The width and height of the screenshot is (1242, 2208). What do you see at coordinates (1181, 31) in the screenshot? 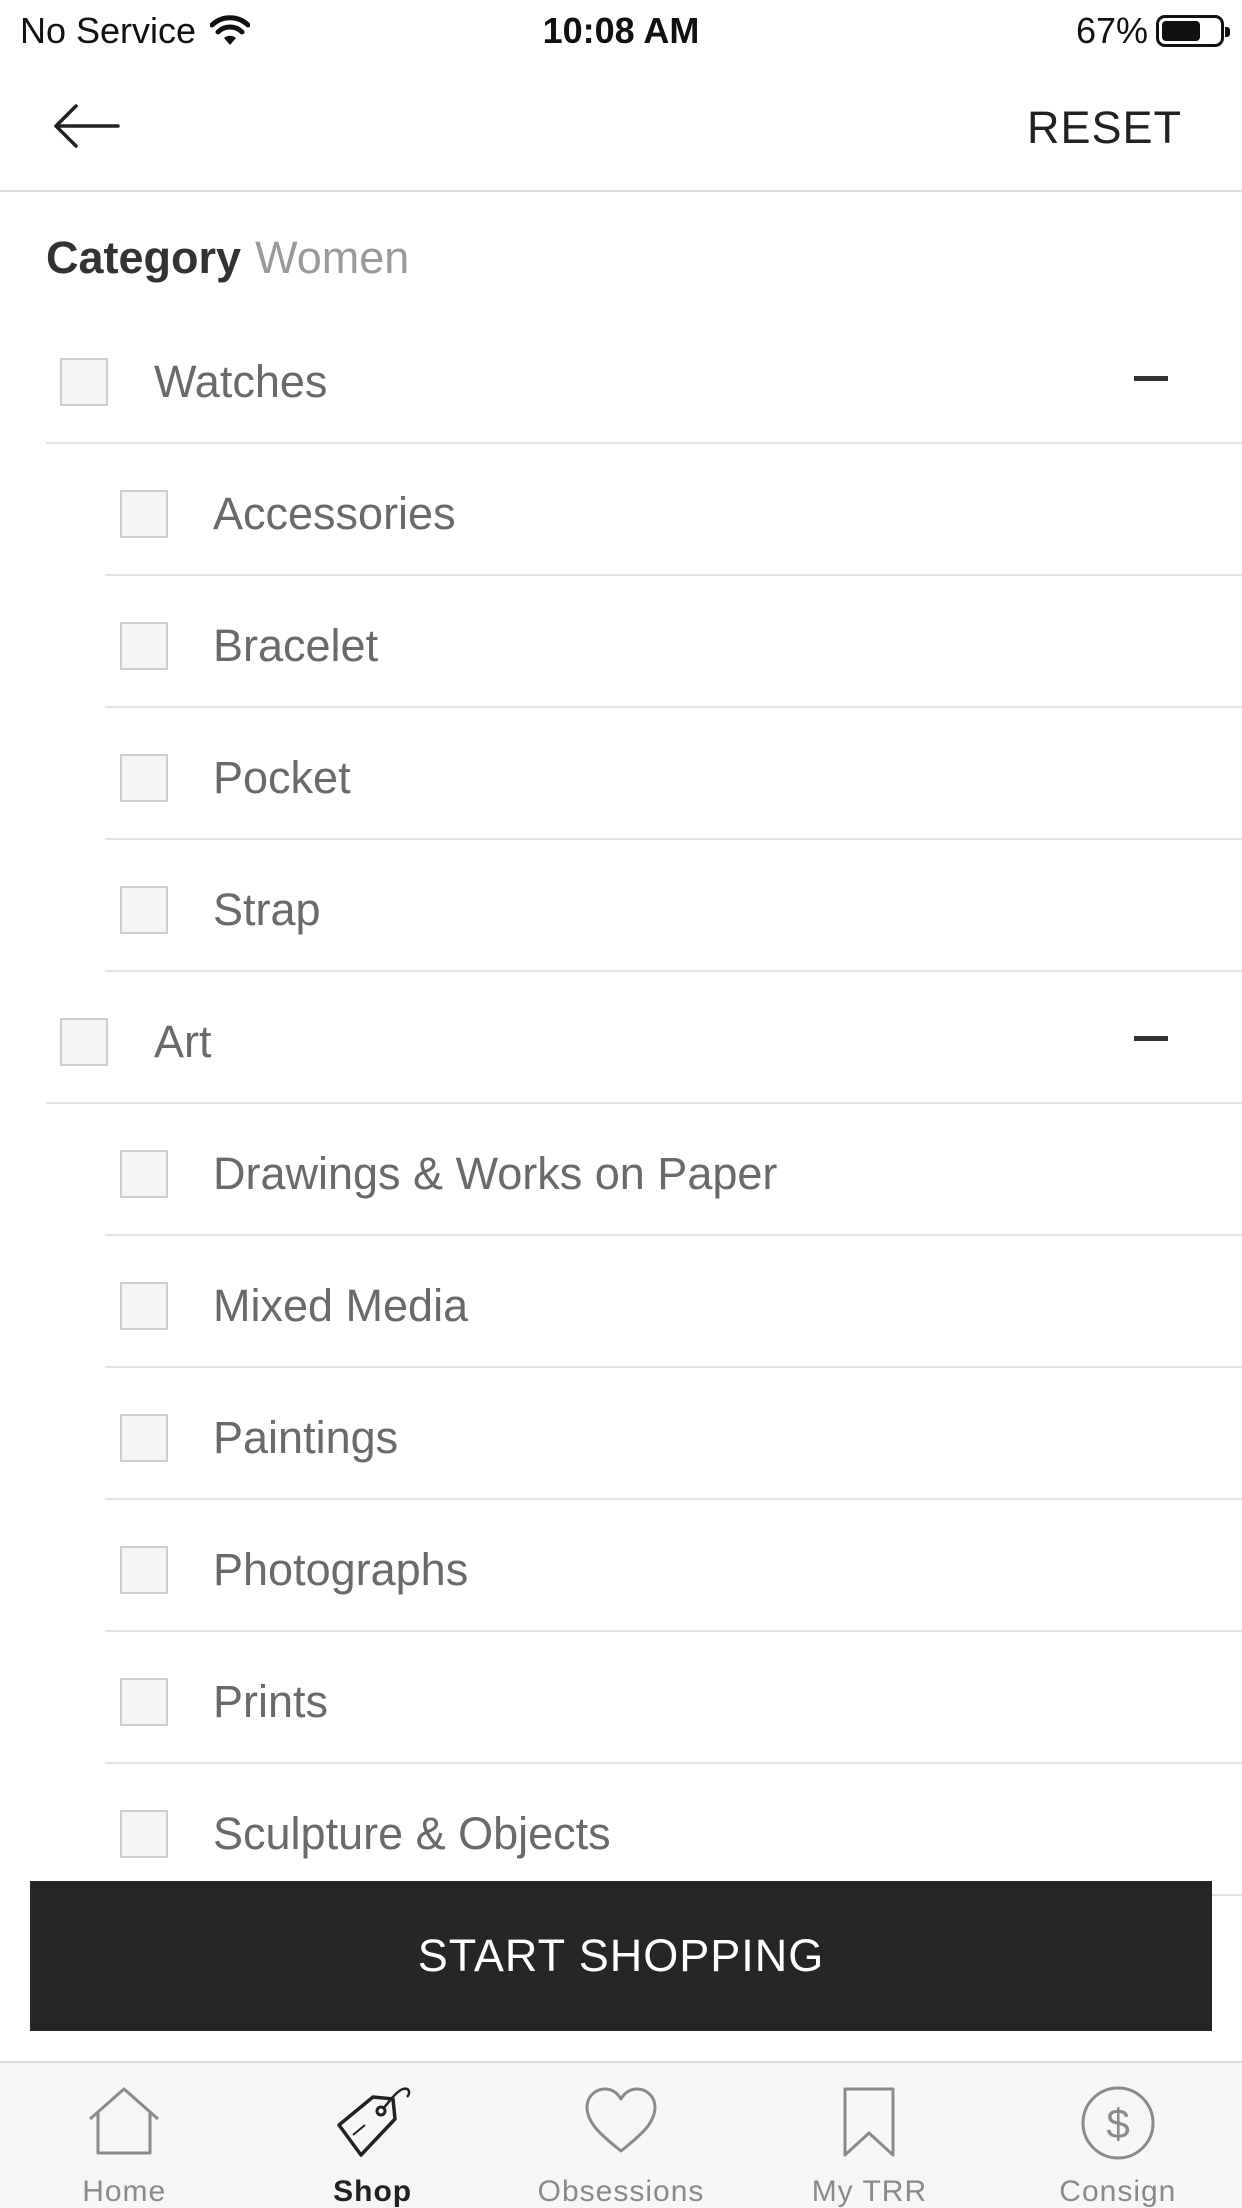
I see `battery-fill` at bounding box center [1181, 31].